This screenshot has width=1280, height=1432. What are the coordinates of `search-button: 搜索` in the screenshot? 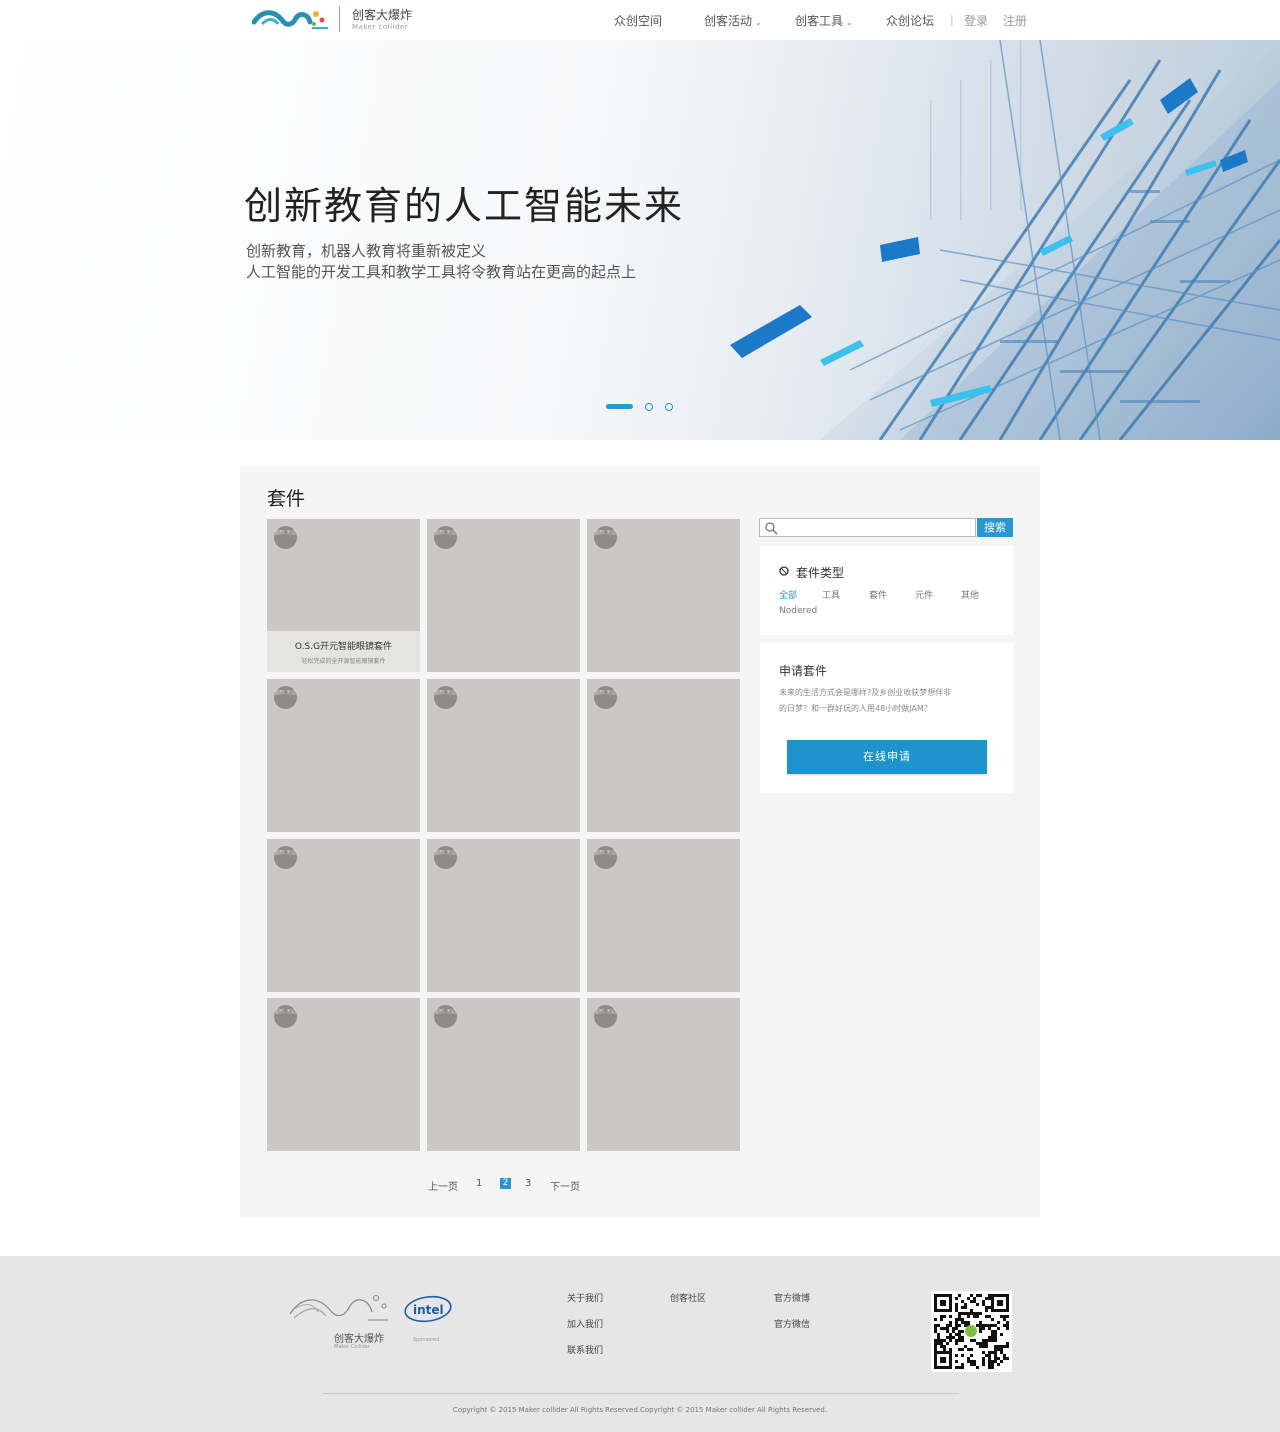 It's located at (995, 527).